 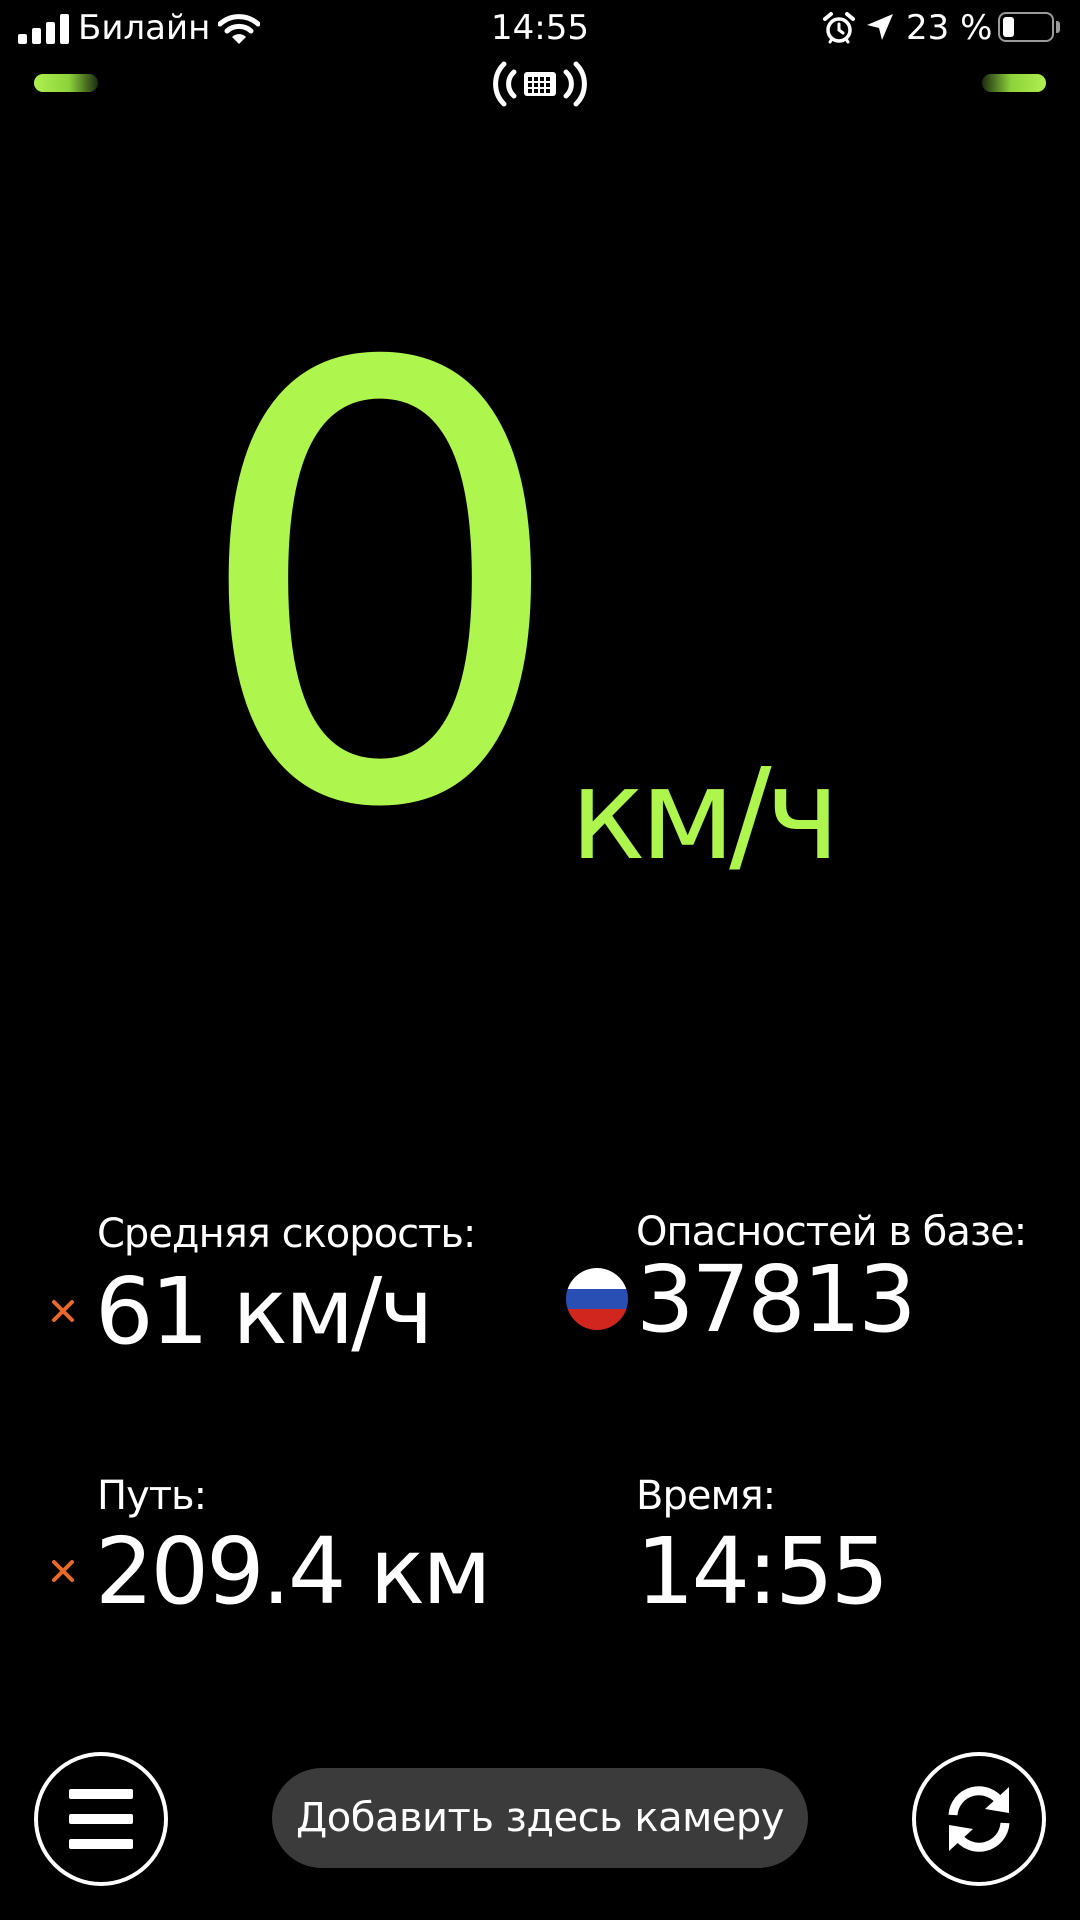 I want to click on time-label: Время:, so click(x=706, y=1496).